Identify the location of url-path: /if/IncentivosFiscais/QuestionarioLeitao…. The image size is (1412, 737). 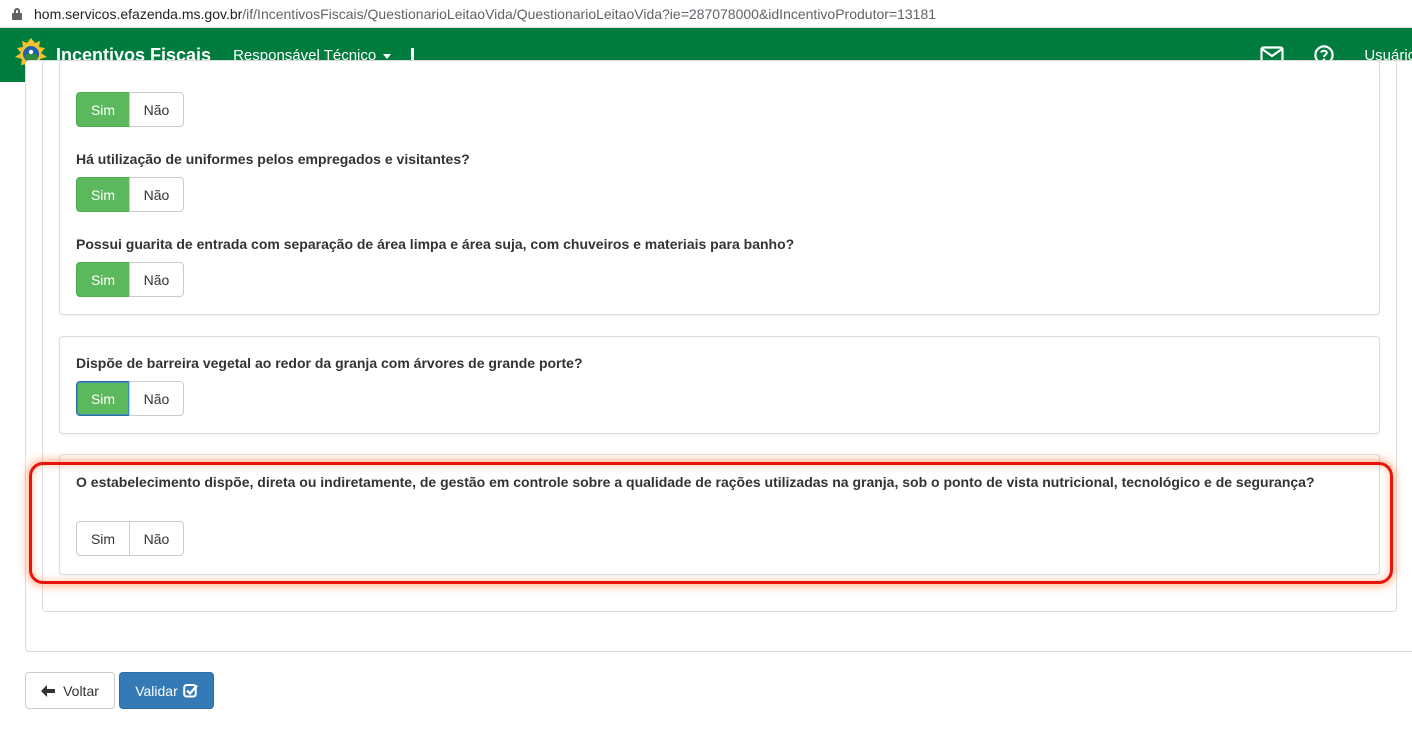
(589, 13).